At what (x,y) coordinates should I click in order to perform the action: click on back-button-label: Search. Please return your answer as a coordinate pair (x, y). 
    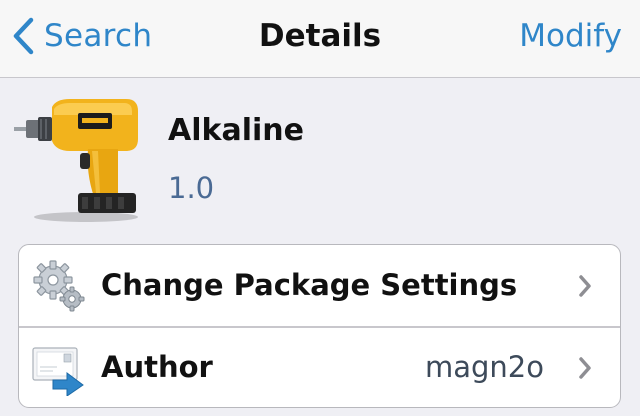
    Looking at the image, I should click on (98, 36).